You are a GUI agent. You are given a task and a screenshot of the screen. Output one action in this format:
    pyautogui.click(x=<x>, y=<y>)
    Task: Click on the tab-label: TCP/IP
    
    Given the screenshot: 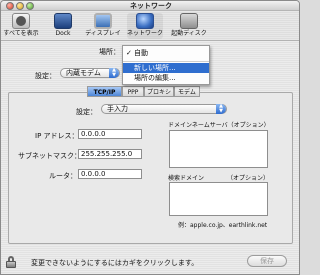 What is the action you would take?
    pyautogui.click(x=104, y=92)
    